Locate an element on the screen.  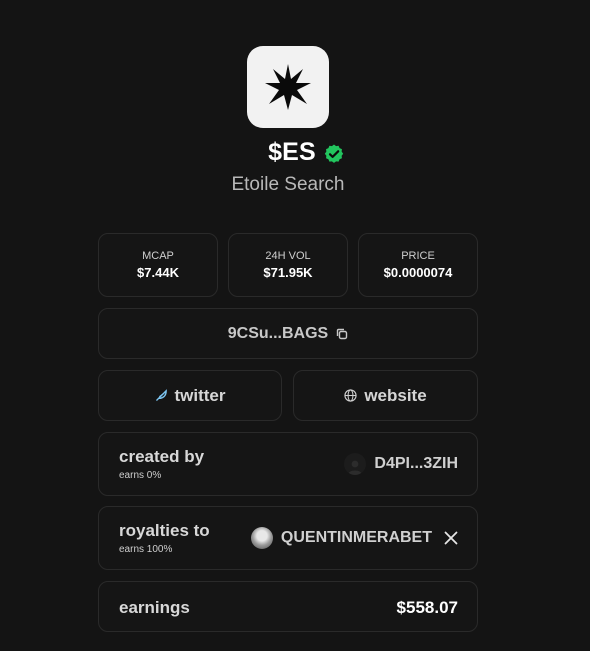
creator-earns: earns 0% is located at coordinates (140, 475).